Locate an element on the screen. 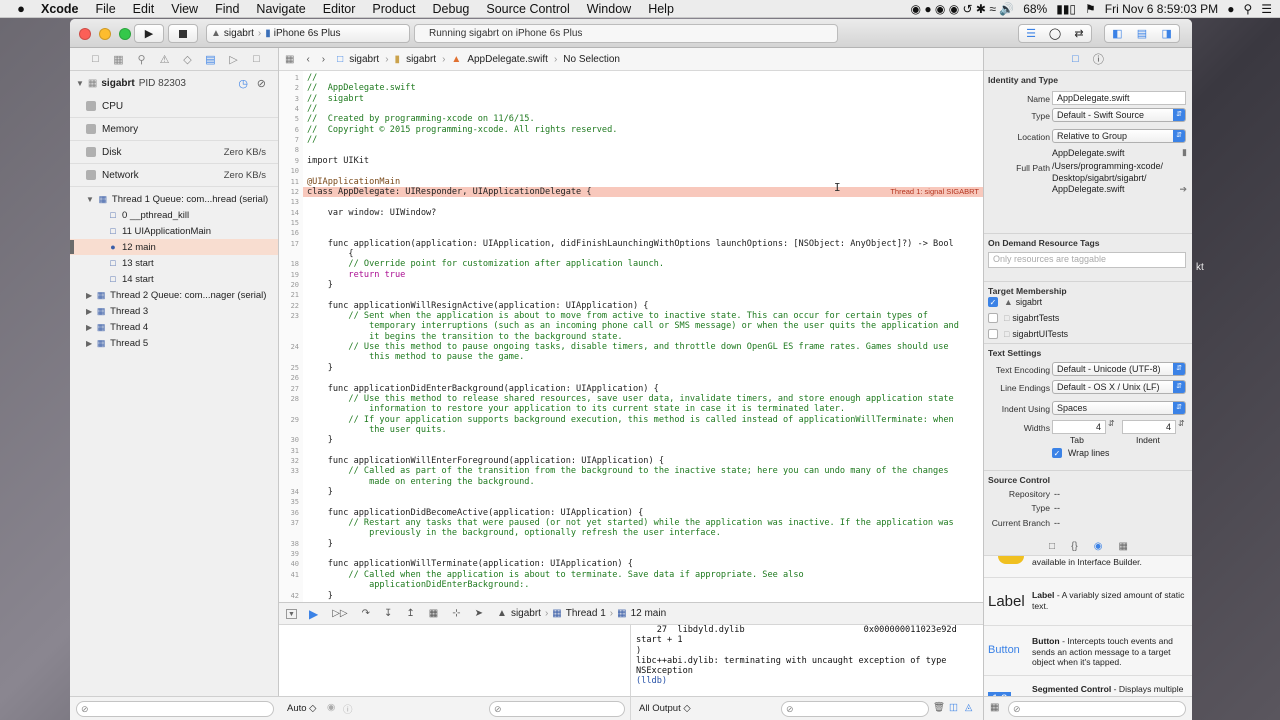 This screenshot has width=1280, height=720. info-icon: ⓘ is located at coordinates (348, 709).